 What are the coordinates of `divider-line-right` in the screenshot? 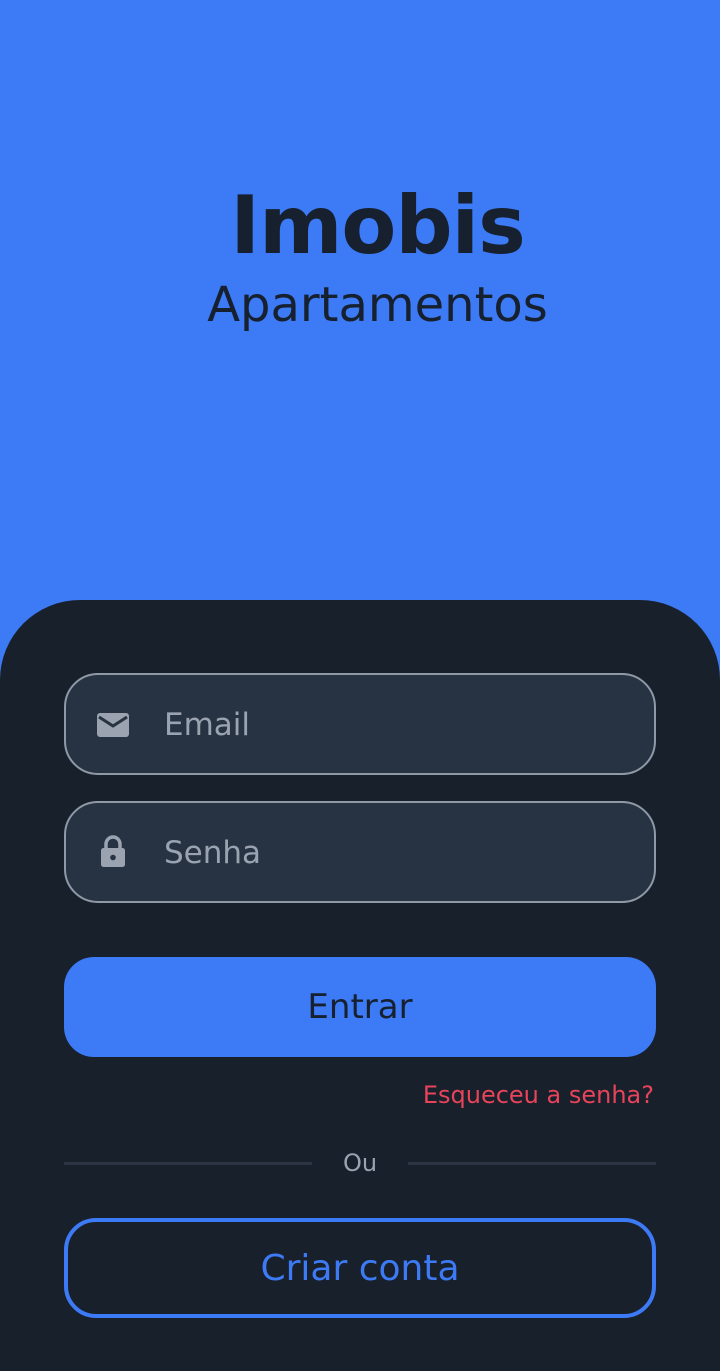 It's located at (532, 1163).